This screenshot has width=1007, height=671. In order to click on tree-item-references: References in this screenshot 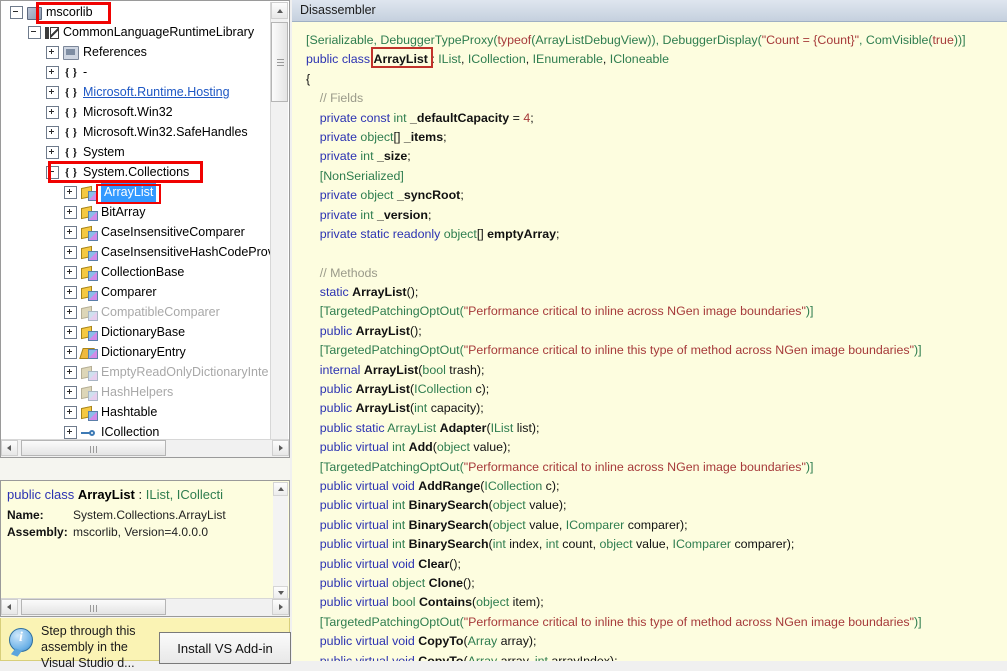, I will do `click(137, 52)`.